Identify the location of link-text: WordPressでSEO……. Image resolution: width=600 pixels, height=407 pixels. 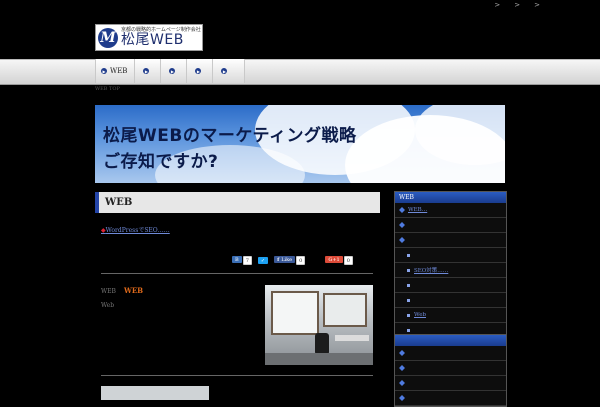
(137, 230).